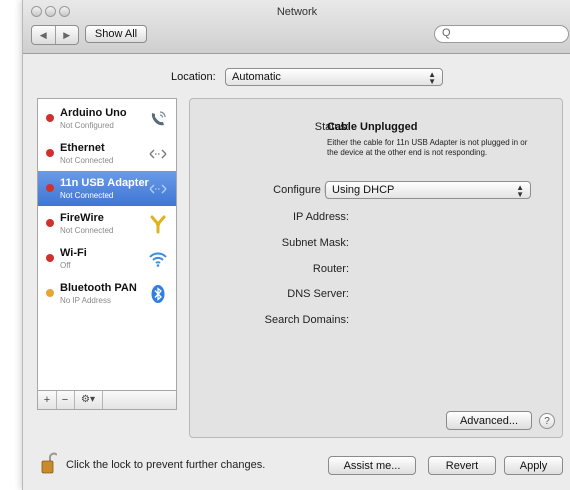 This screenshot has width=570, height=490. I want to click on service-status: Not Configured, so click(87, 125).